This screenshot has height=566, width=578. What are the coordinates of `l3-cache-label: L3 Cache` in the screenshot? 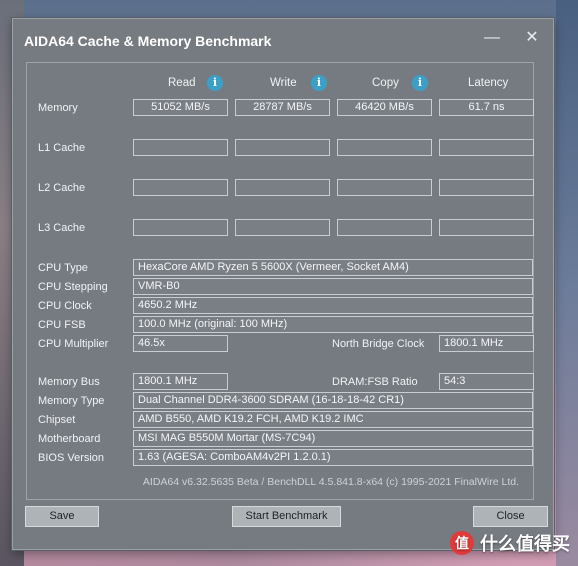 It's located at (62, 228).